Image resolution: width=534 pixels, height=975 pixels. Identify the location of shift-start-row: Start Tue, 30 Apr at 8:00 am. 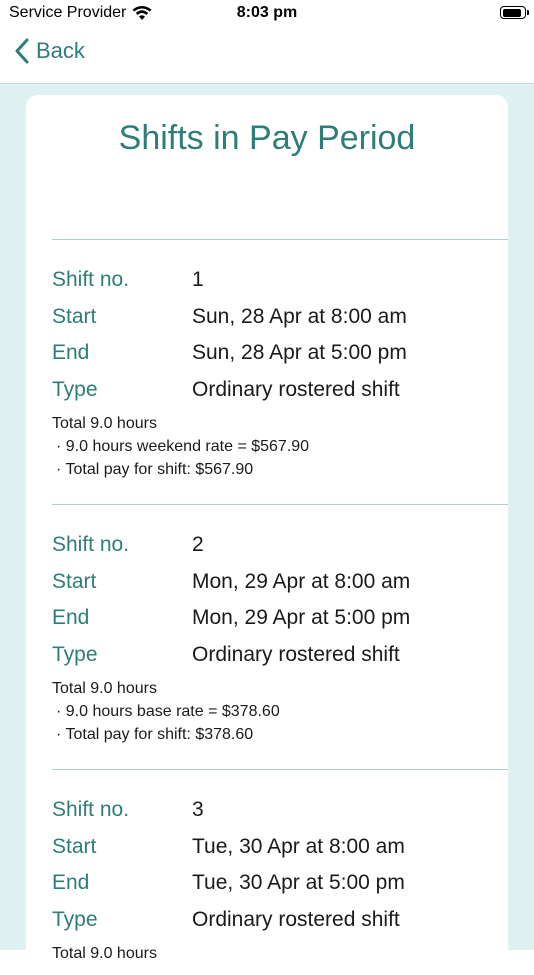
(228, 847).